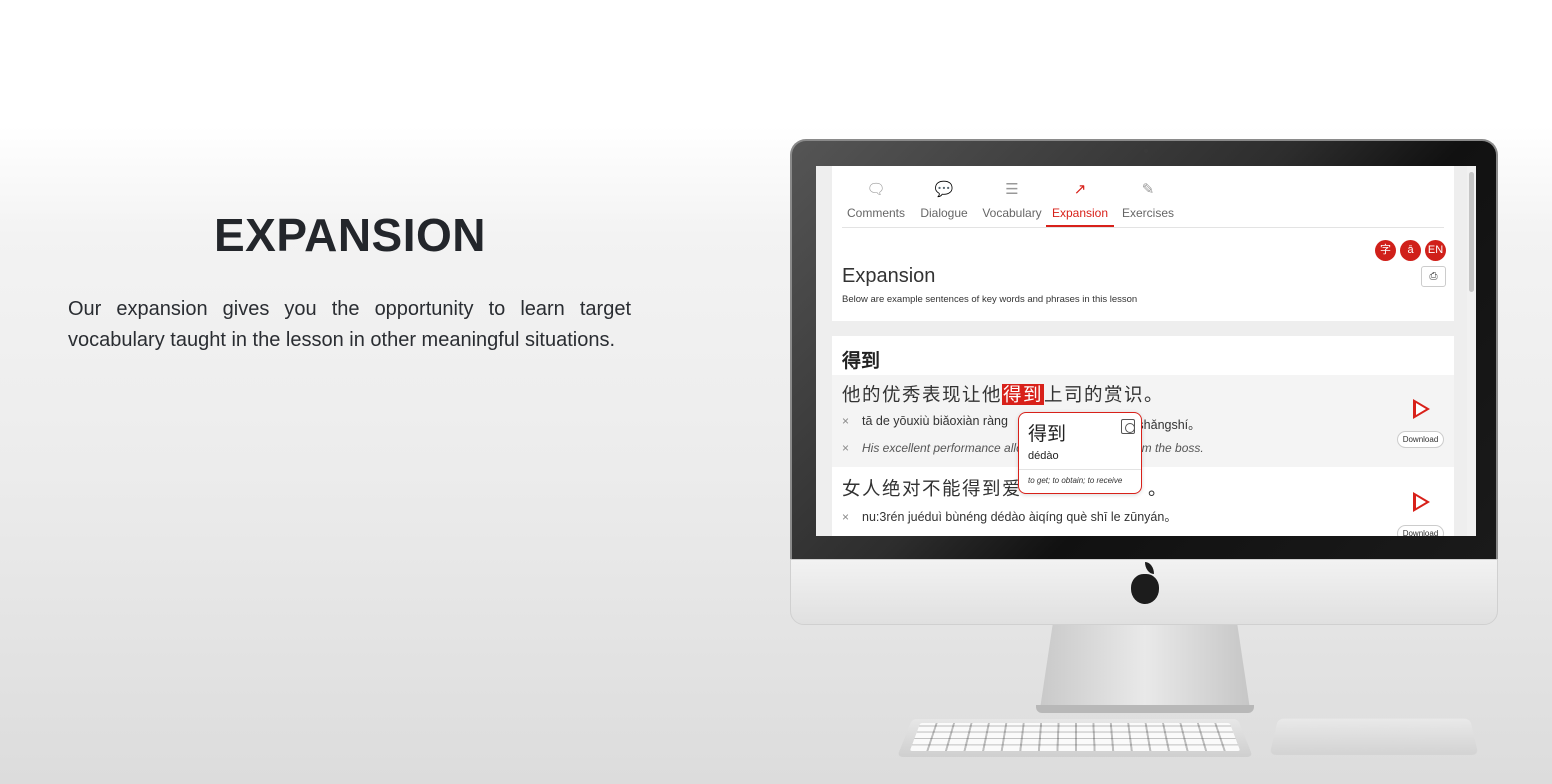 This screenshot has height=784, width=1552. What do you see at coordinates (1080, 201) in the screenshot?
I see `tab-expansion: ↗ Expansion` at bounding box center [1080, 201].